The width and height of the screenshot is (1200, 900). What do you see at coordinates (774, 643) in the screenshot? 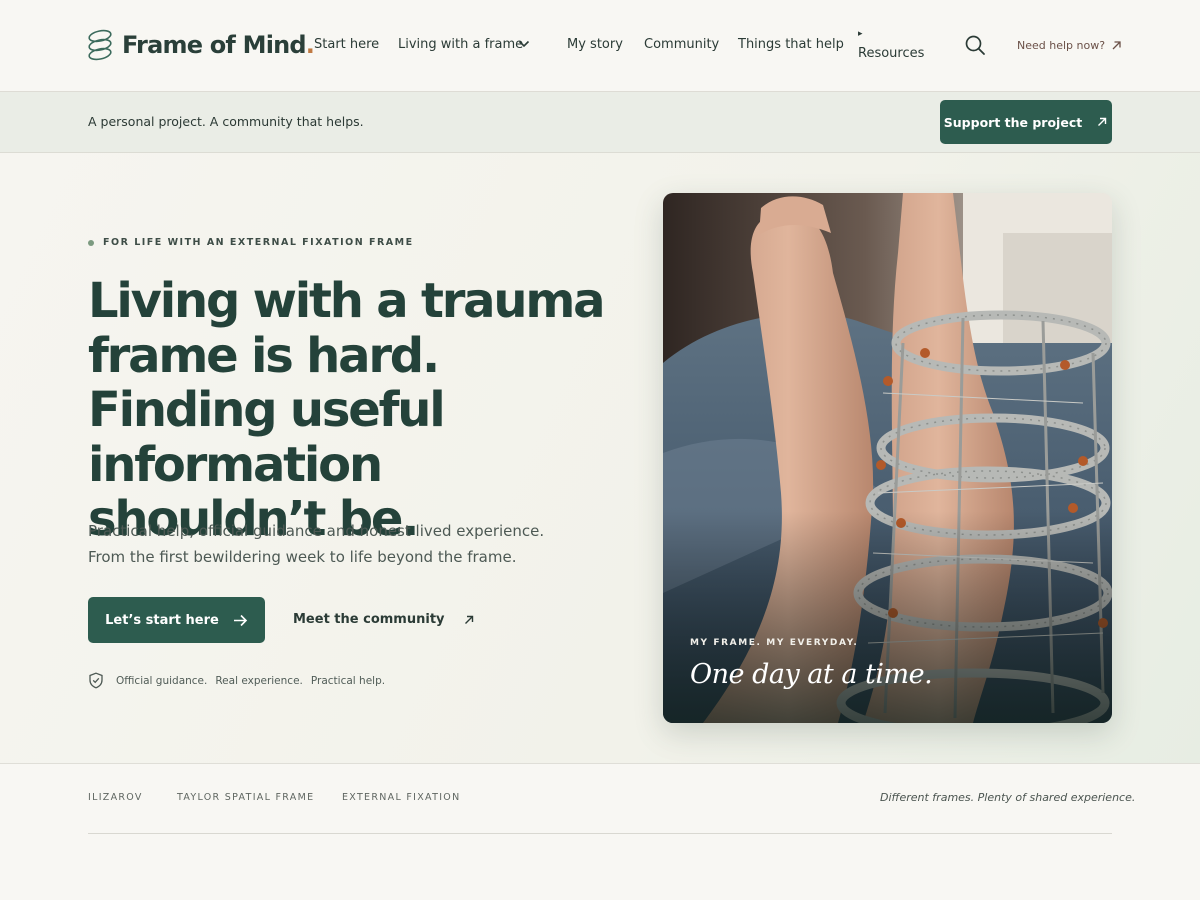
I see `photo-eyebrow: MY FRAME. MY EVERYDAY.` at bounding box center [774, 643].